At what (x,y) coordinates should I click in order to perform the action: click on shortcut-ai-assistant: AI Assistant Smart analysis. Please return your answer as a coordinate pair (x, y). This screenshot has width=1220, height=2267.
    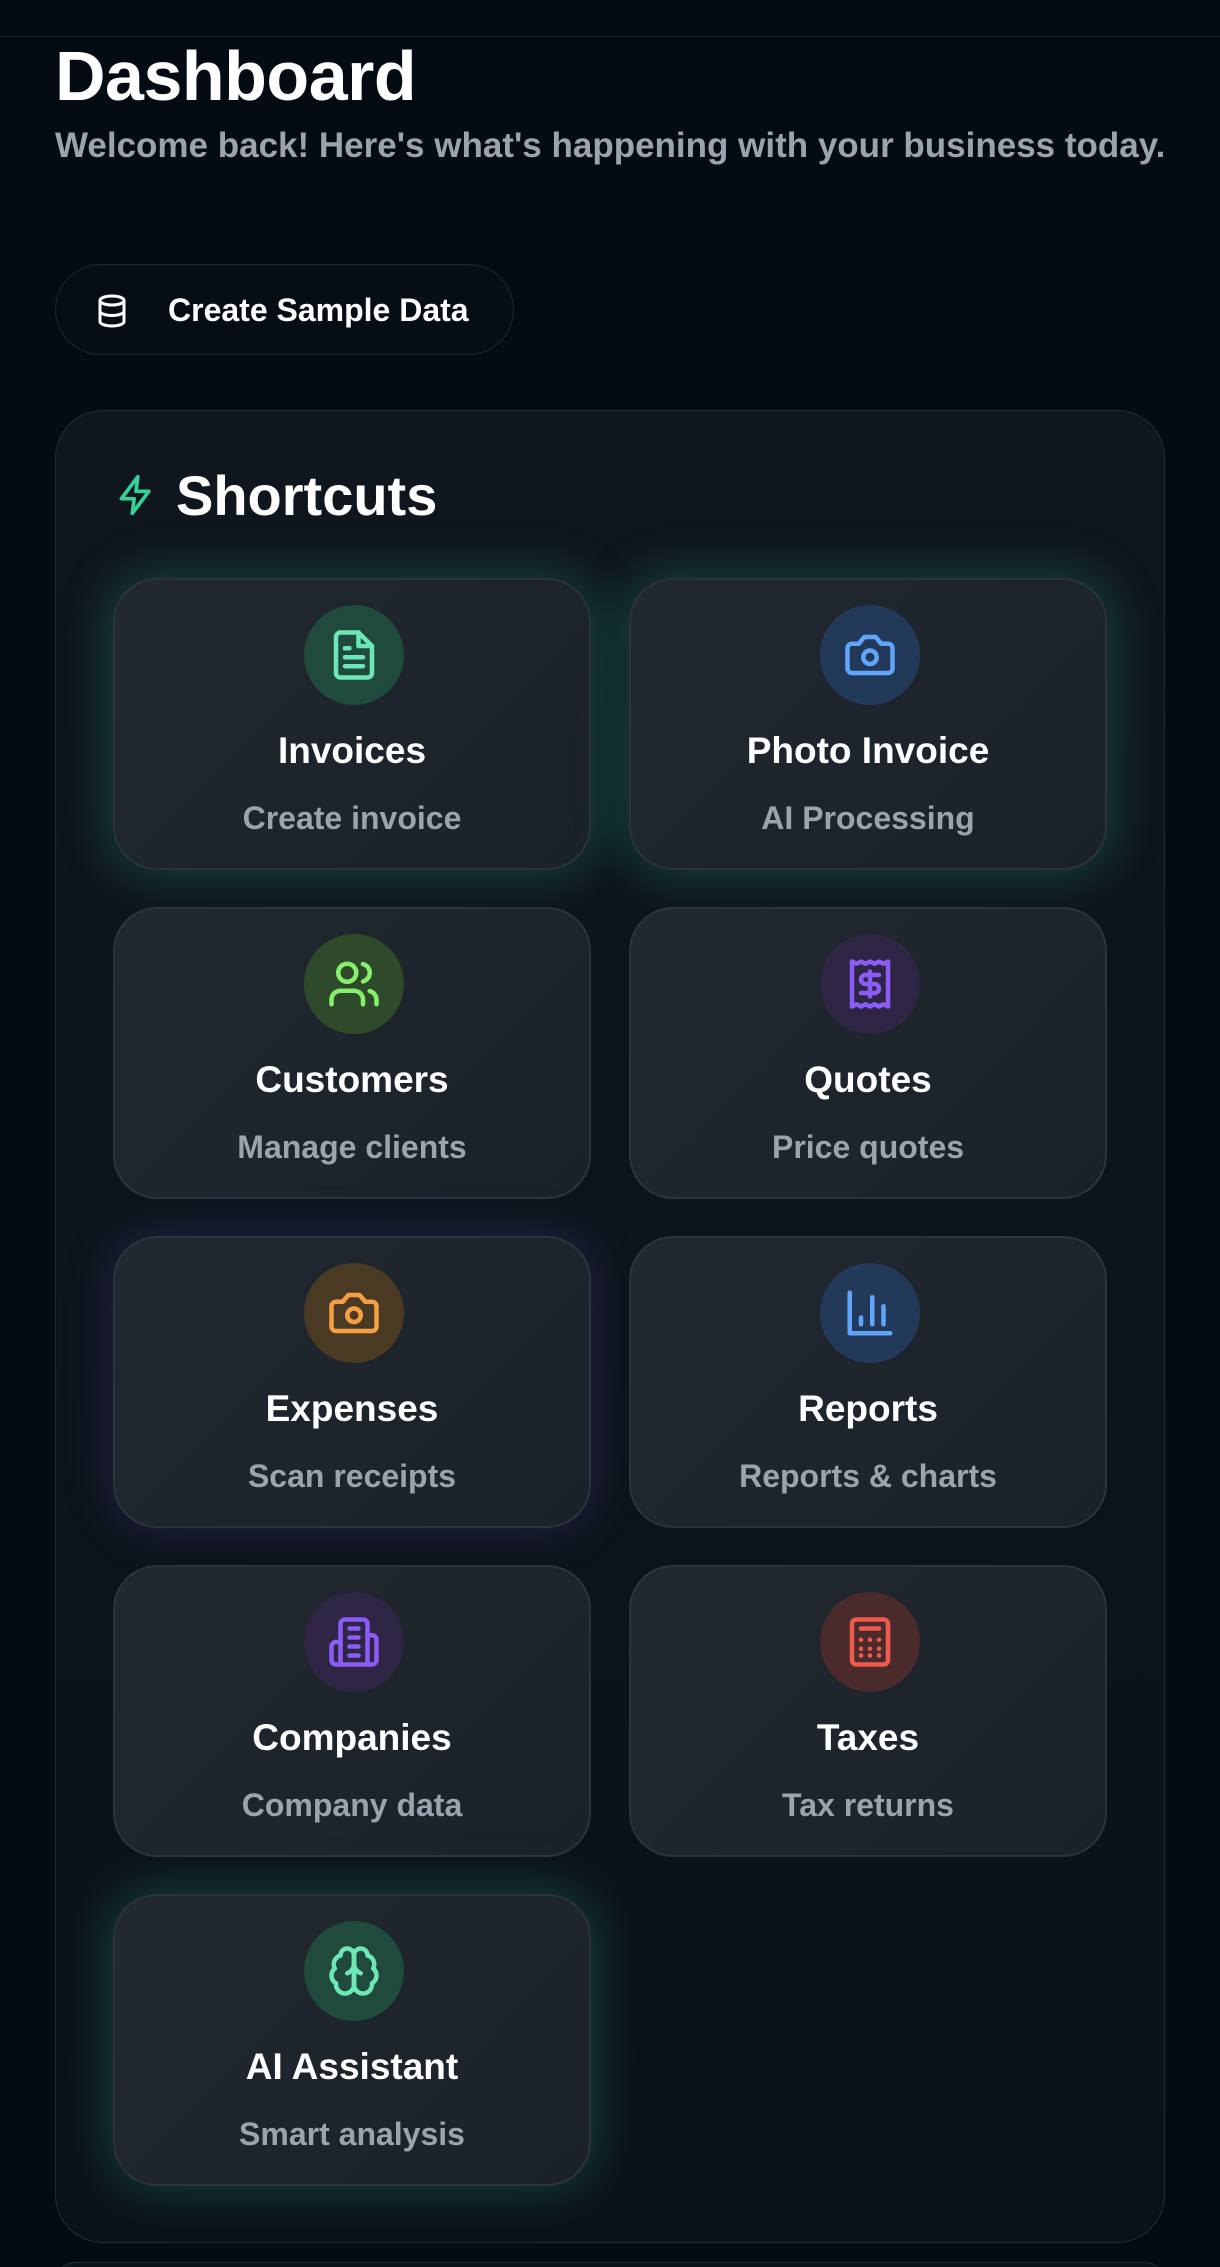
    Looking at the image, I should click on (352, 2040).